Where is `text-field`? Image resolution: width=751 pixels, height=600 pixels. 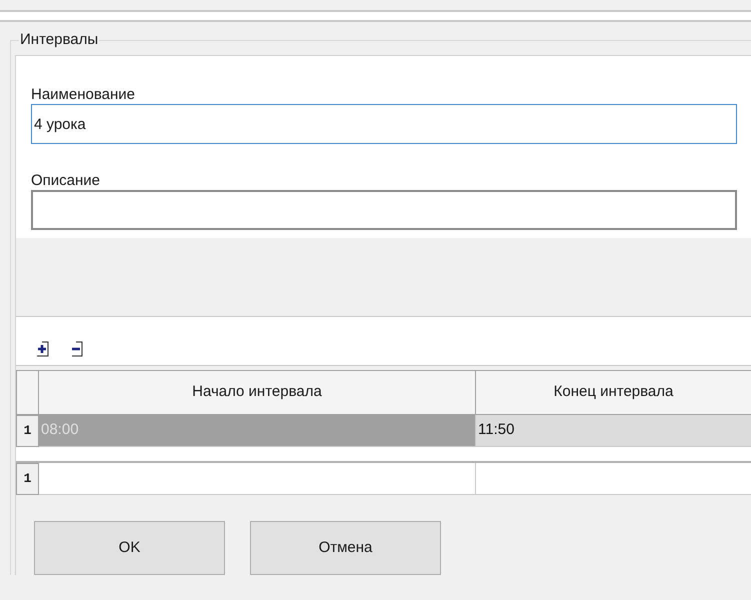 text-field is located at coordinates (384, 210).